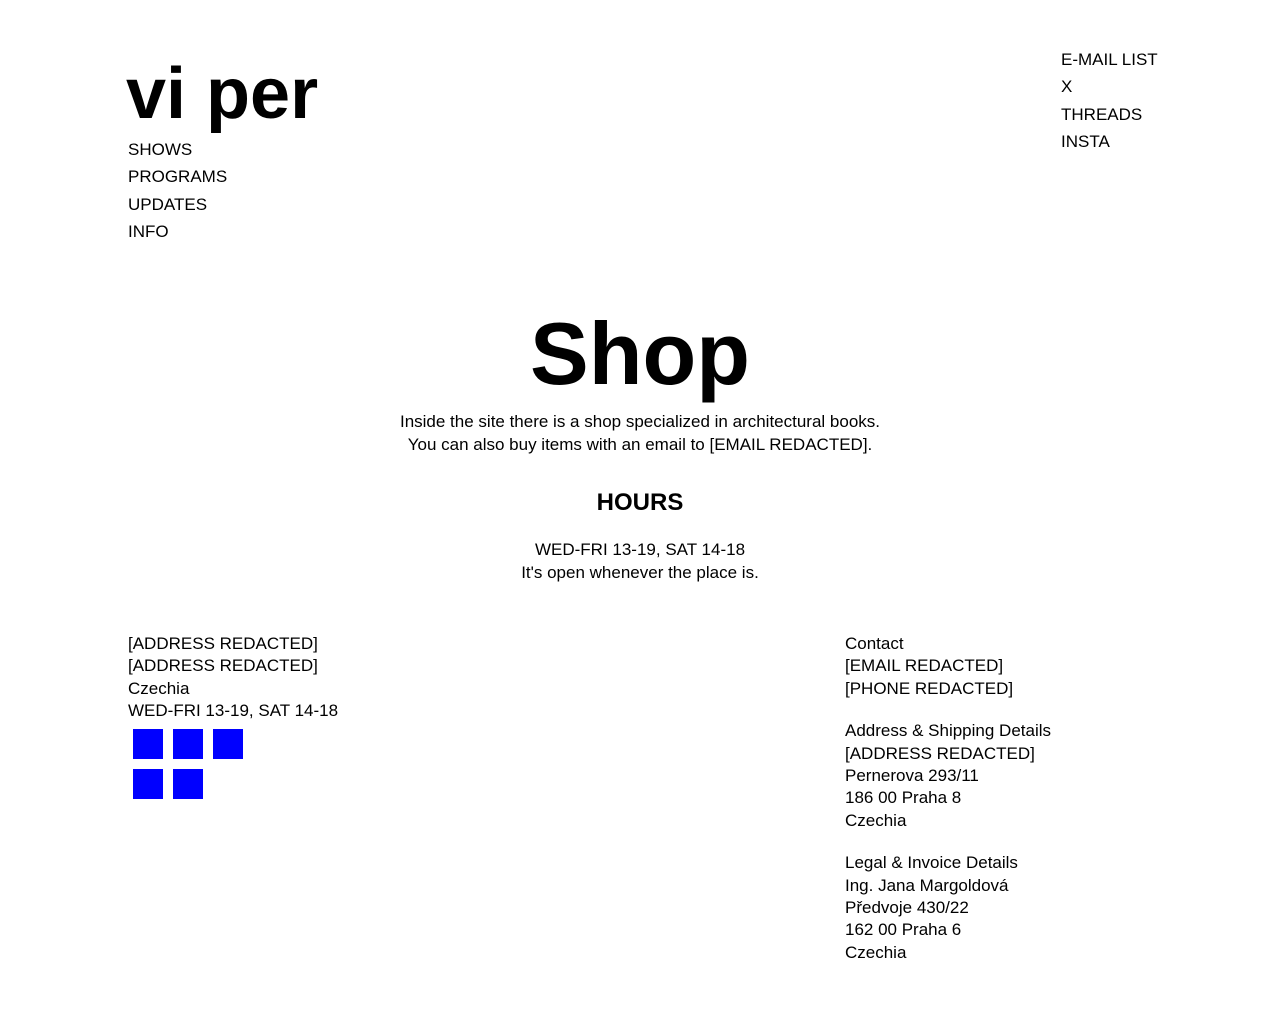  I want to click on insta-link: INSTA, so click(1085, 141).